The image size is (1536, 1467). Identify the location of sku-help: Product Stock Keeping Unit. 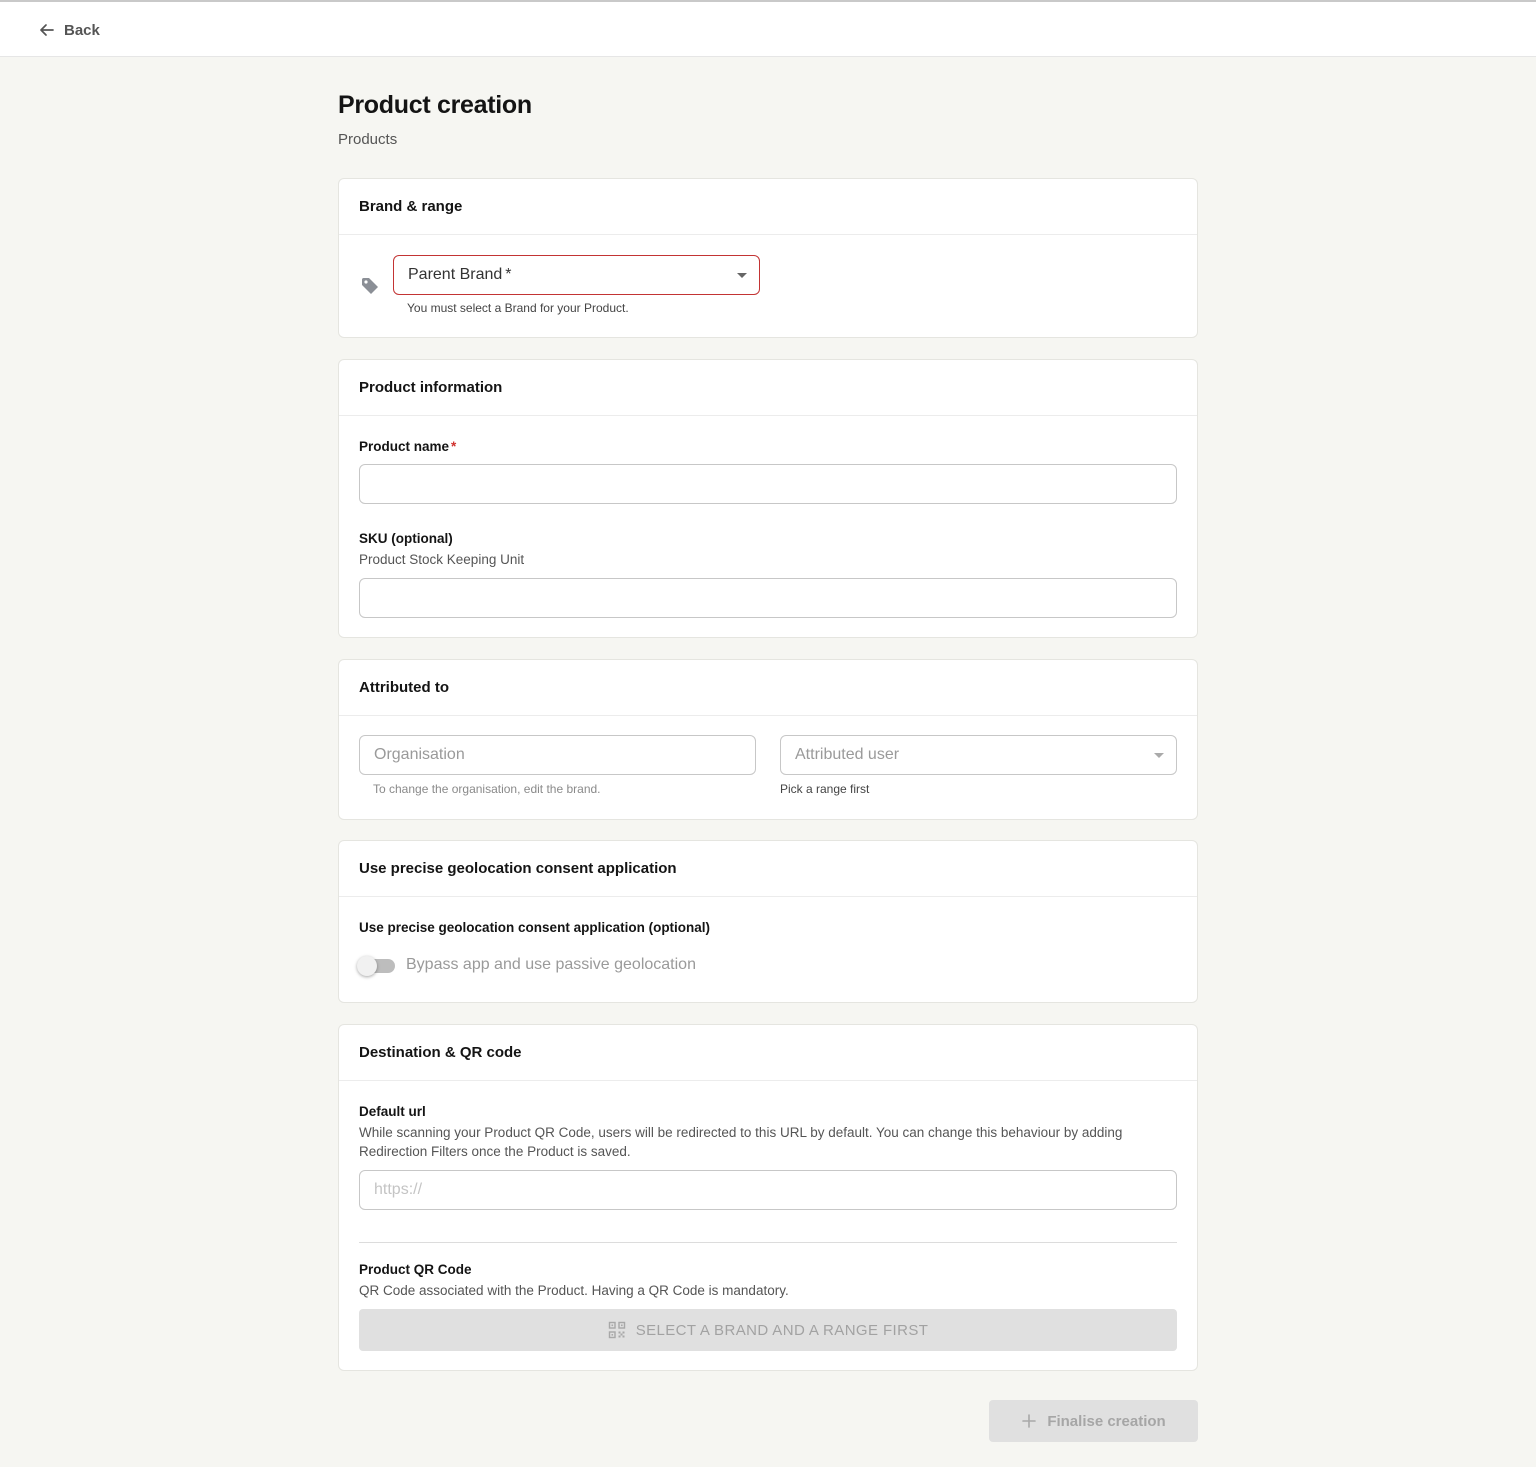
(442, 559).